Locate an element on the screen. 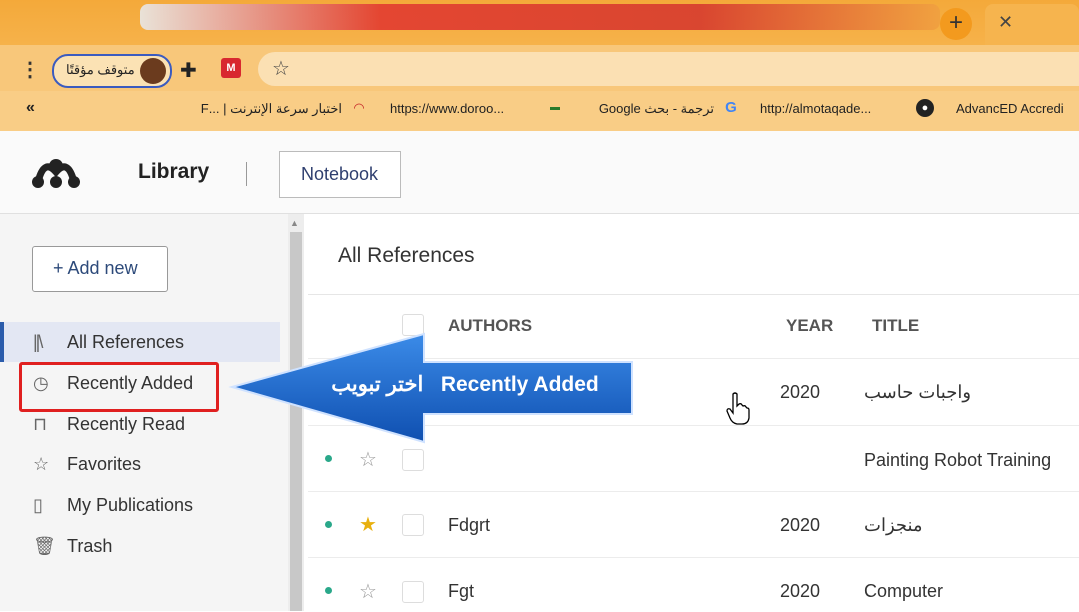 Image resolution: width=1079 pixels, height=612 pixels. sidebar-item-my-publications: My Publications is located at coordinates (130, 505).